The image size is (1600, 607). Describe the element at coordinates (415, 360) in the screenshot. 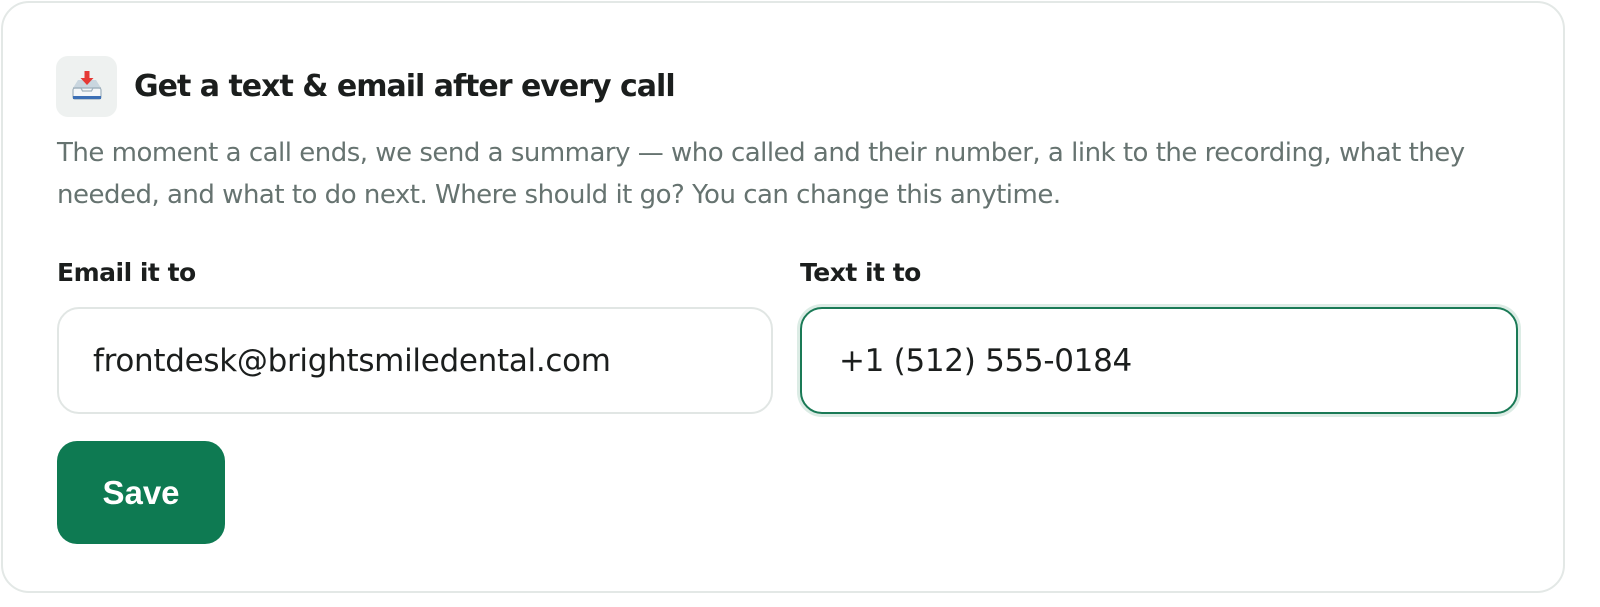

I see `email-input` at that location.